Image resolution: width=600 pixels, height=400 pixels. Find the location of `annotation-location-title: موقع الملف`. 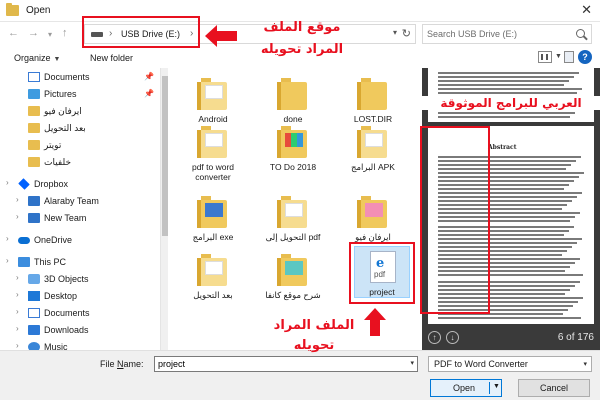

annotation-location-title: موقع الملف is located at coordinates (302, 27).